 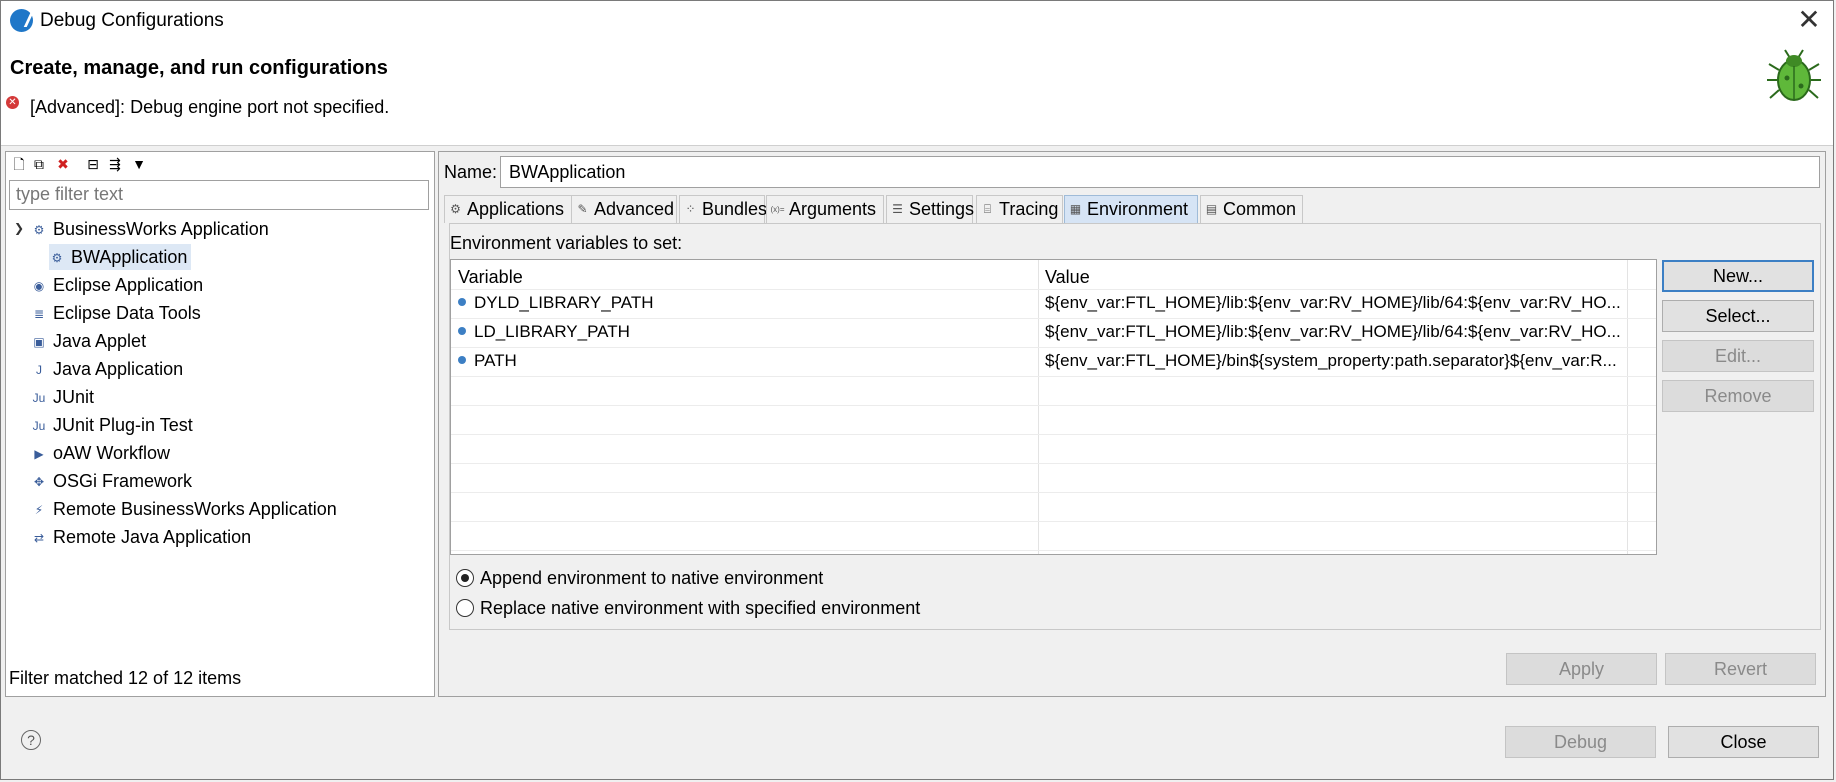 I want to click on collapse-all-icon: ⊟, so click(x=93, y=164).